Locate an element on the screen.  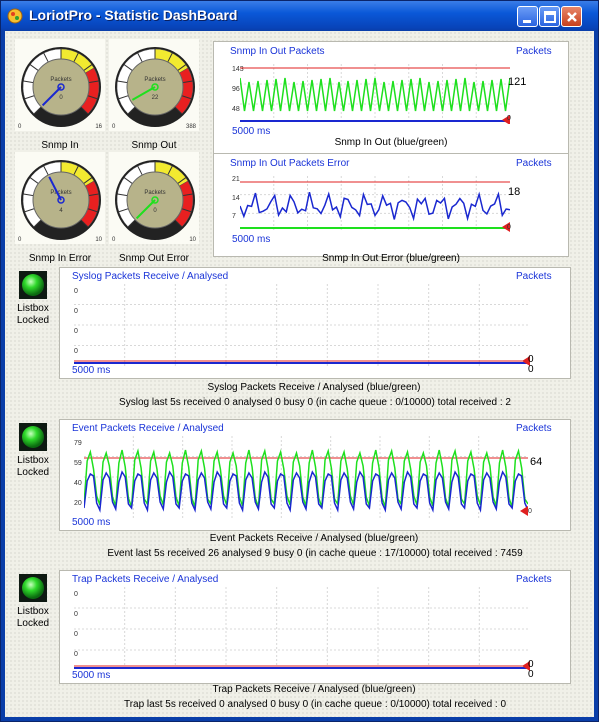
minimize-icon is located at coordinates (527, 21).